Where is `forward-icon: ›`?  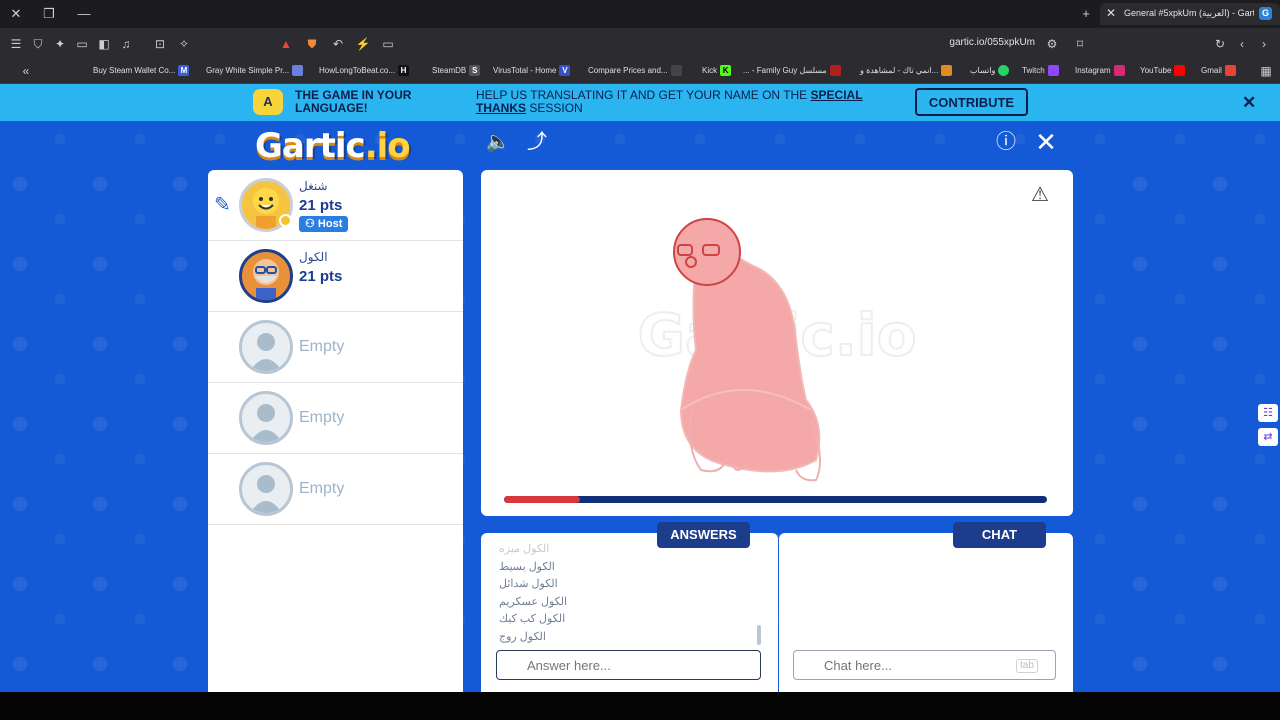 forward-icon: › is located at coordinates (1264, 44).